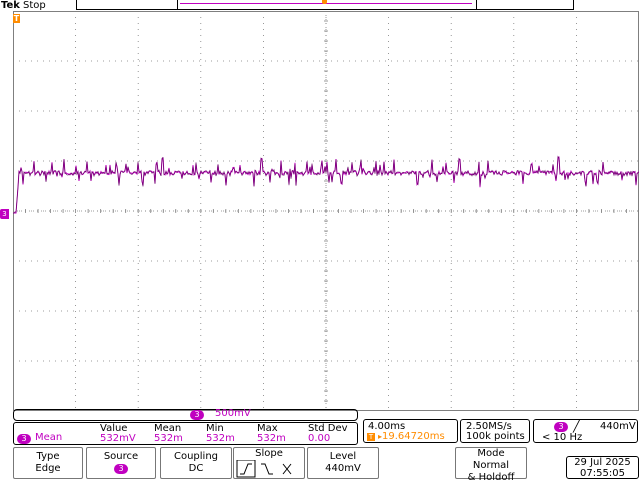 This screenshot has width=640, height=484. I want to click on record-view-window, so click(327, 5).